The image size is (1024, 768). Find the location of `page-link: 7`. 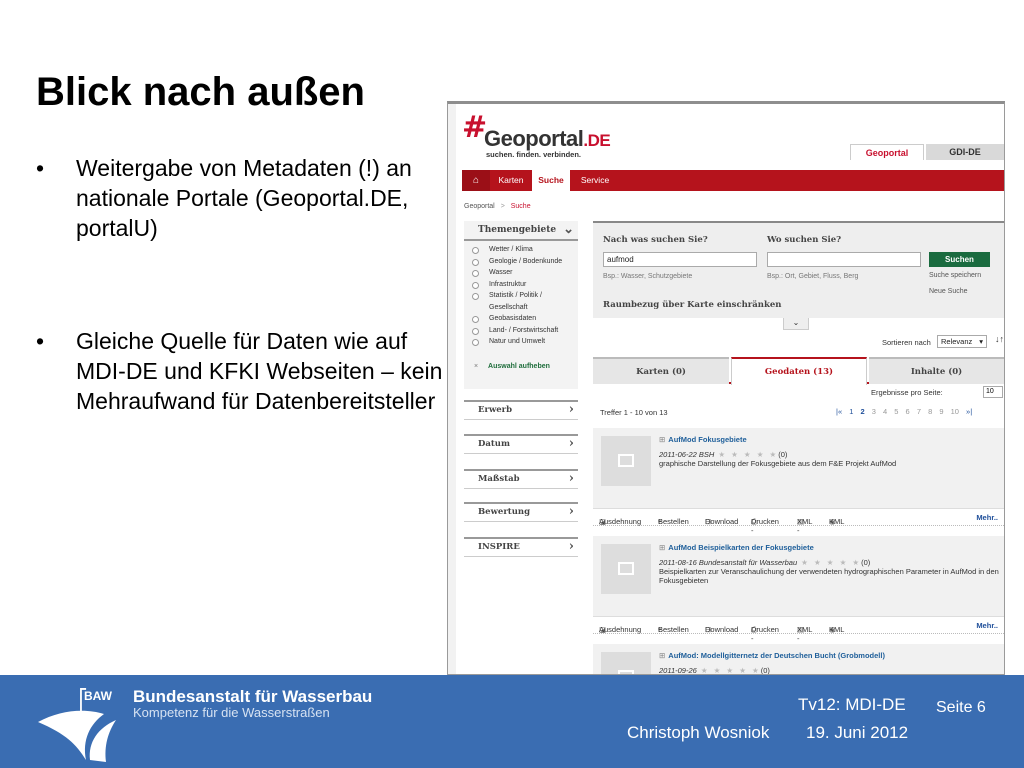

page-link: 7 is located at coordinates (919, 411).